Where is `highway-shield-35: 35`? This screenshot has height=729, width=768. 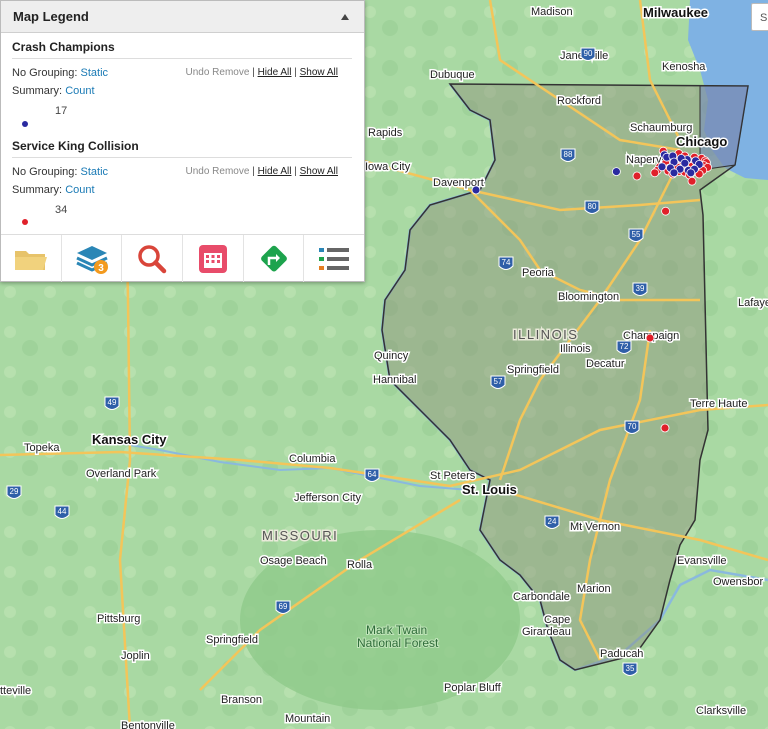
highway-shield-35: 35 is located at coordinates (630, 669).